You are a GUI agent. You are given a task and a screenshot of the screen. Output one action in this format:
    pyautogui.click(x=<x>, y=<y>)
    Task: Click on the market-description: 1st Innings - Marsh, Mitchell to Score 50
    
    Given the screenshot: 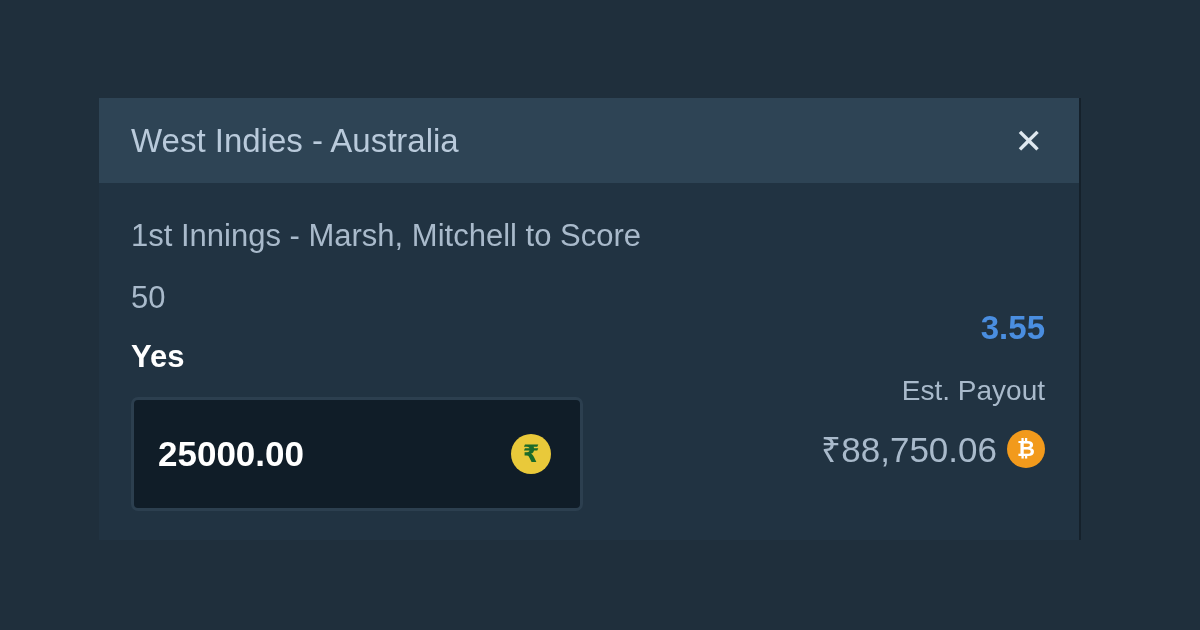 What is the action you would take?
    pyautogui.click(x=386, y=267)
    